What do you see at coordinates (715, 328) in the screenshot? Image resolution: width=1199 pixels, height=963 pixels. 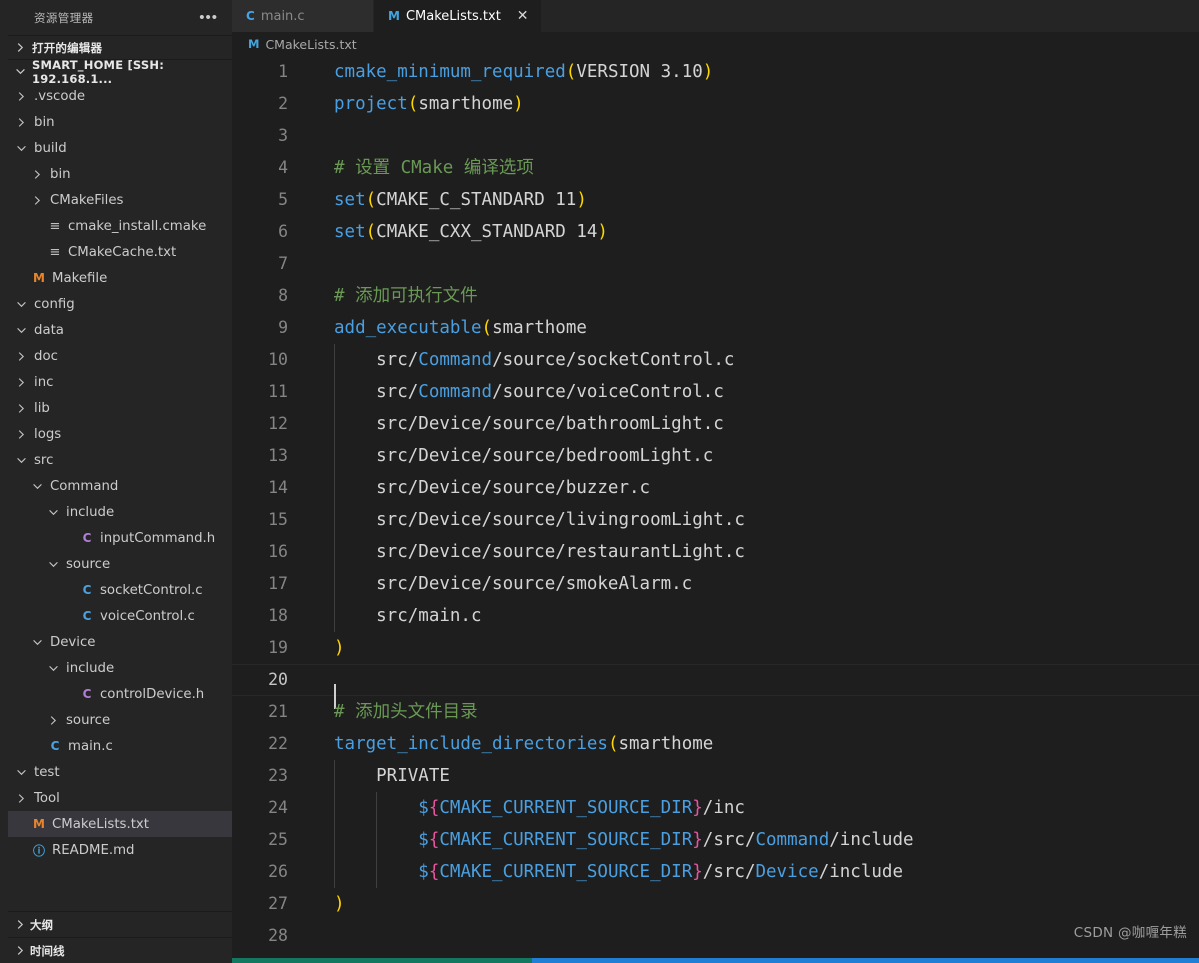 I see `code-line: 9 add_executable(smarthome` at bounding box center [715, 328].